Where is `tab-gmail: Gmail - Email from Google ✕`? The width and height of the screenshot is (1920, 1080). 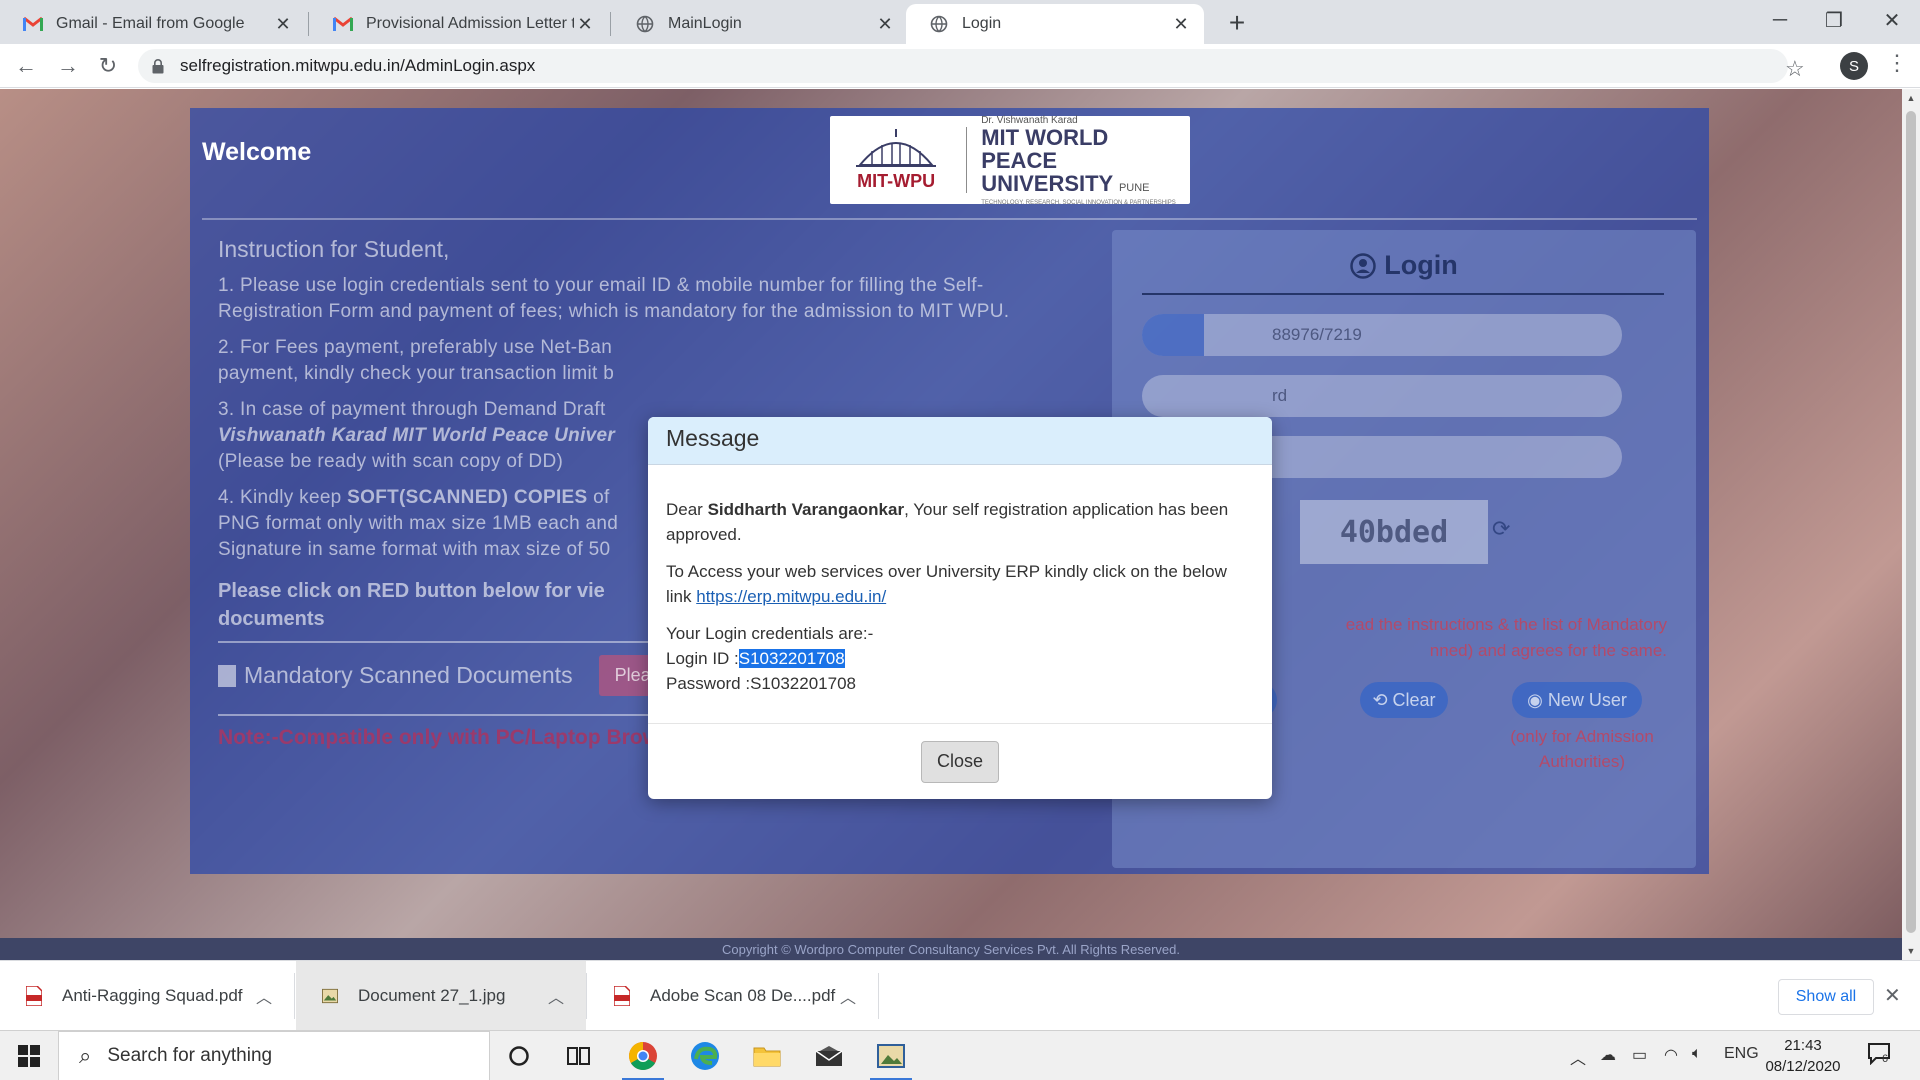 tab-gmail: Gmail - Email from Google ✕ is located at coordinates (153, 24).